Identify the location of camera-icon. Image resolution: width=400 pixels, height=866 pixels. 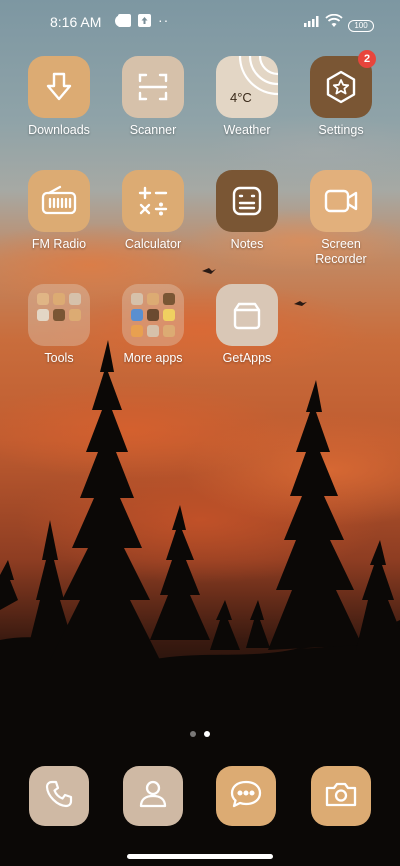
(341, 796).